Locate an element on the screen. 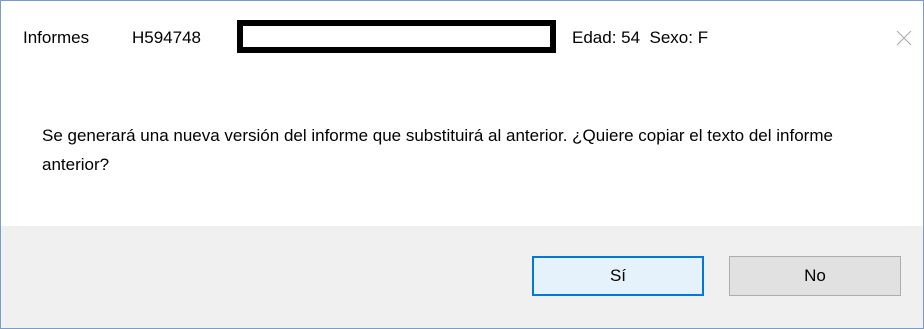 The image size is (924, 329). no-button: No is located at coordinates (815, 276).